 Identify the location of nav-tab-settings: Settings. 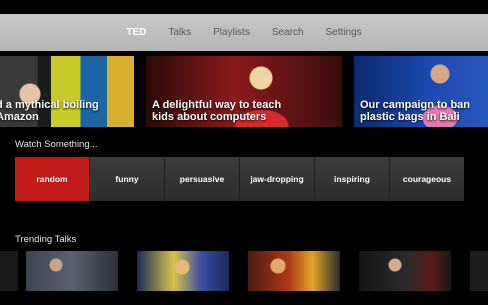
(344, 32).